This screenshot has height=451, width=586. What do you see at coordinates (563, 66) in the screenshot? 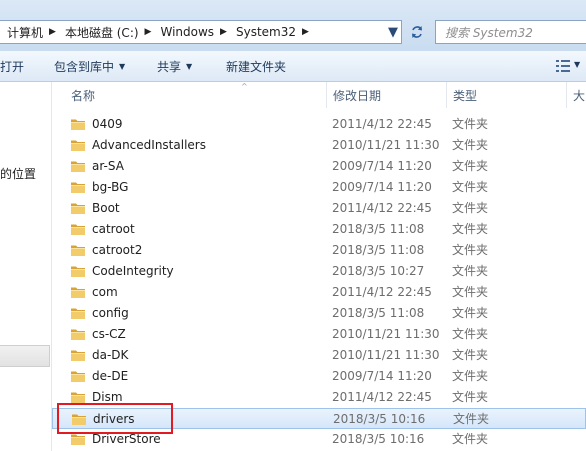
I see `view-options-icon` at bounding box center [563, 66].